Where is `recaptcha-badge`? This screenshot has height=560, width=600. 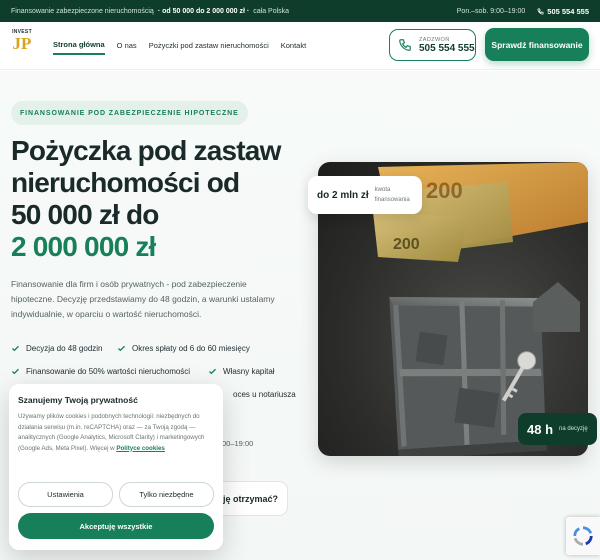 recaptcha-badge is located at coordinates (583, 536).